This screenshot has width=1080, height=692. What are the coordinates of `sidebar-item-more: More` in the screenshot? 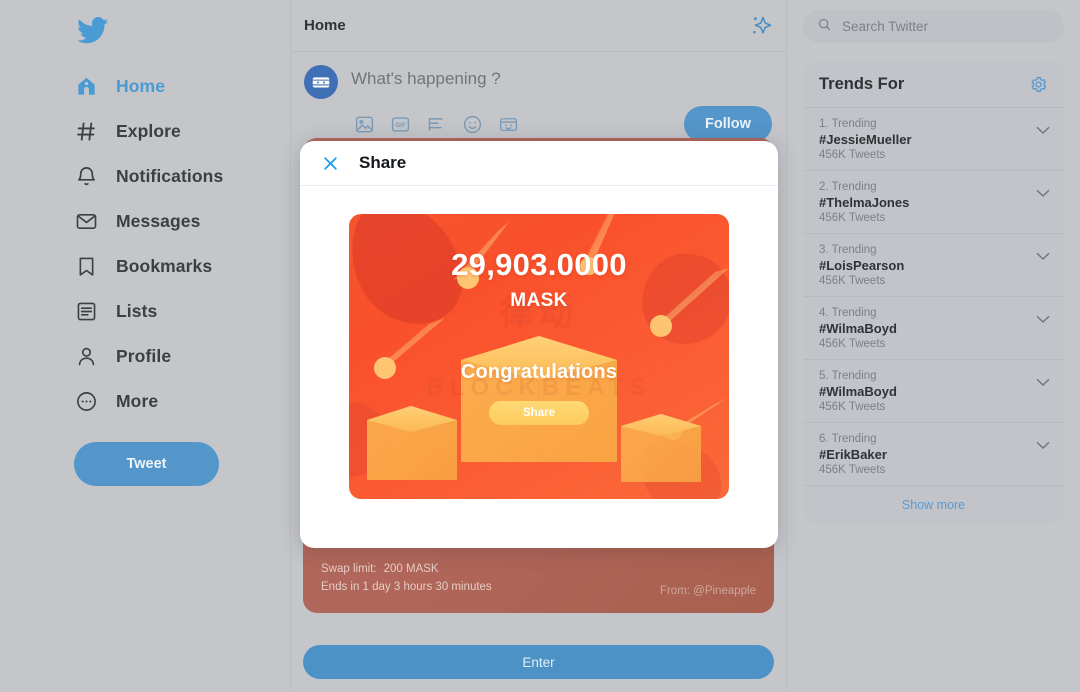 It's located at (167, 401).